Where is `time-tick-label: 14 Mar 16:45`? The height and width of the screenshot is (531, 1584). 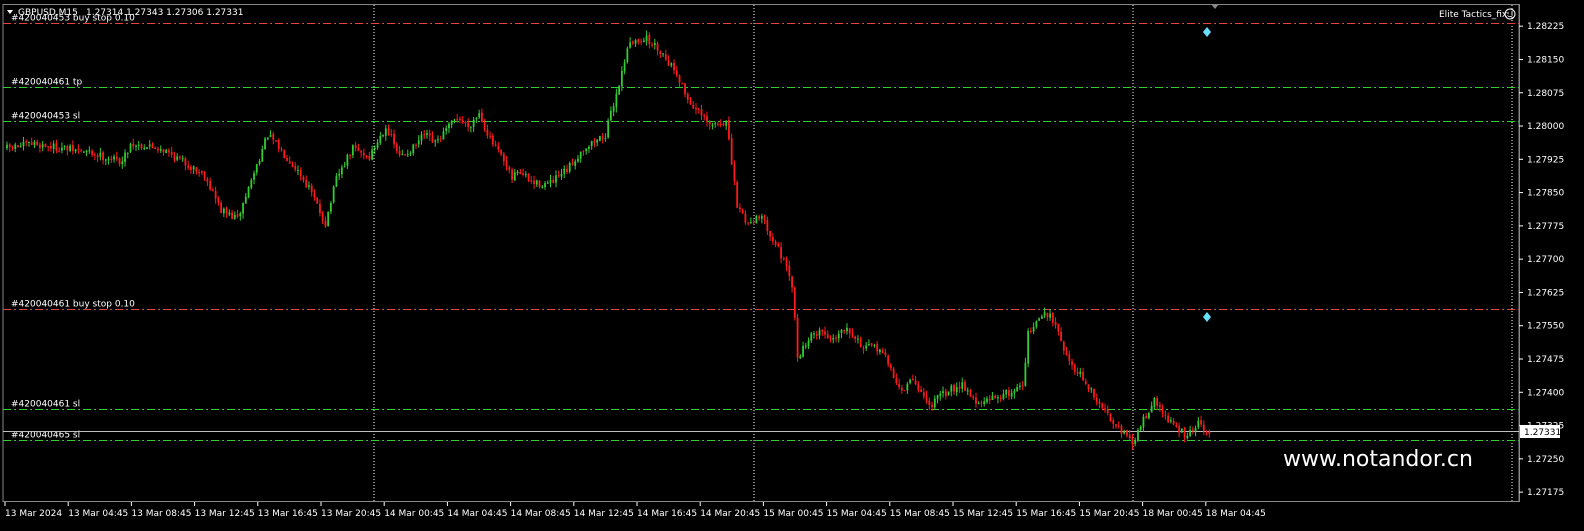
time-tick-label: 14 Mar 16:45 is located at coordinates (667, 514).